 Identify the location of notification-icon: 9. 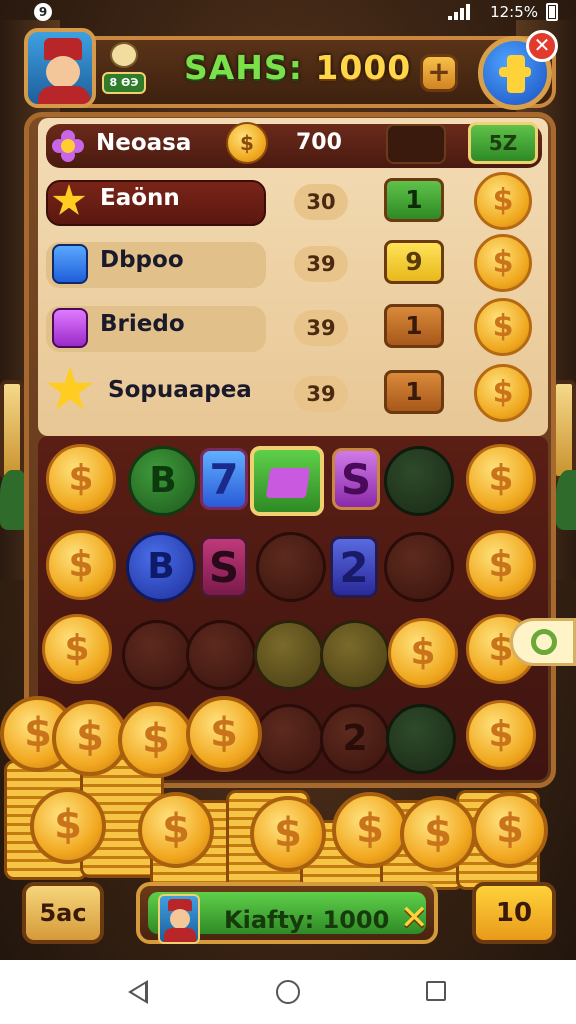
(43, 12).